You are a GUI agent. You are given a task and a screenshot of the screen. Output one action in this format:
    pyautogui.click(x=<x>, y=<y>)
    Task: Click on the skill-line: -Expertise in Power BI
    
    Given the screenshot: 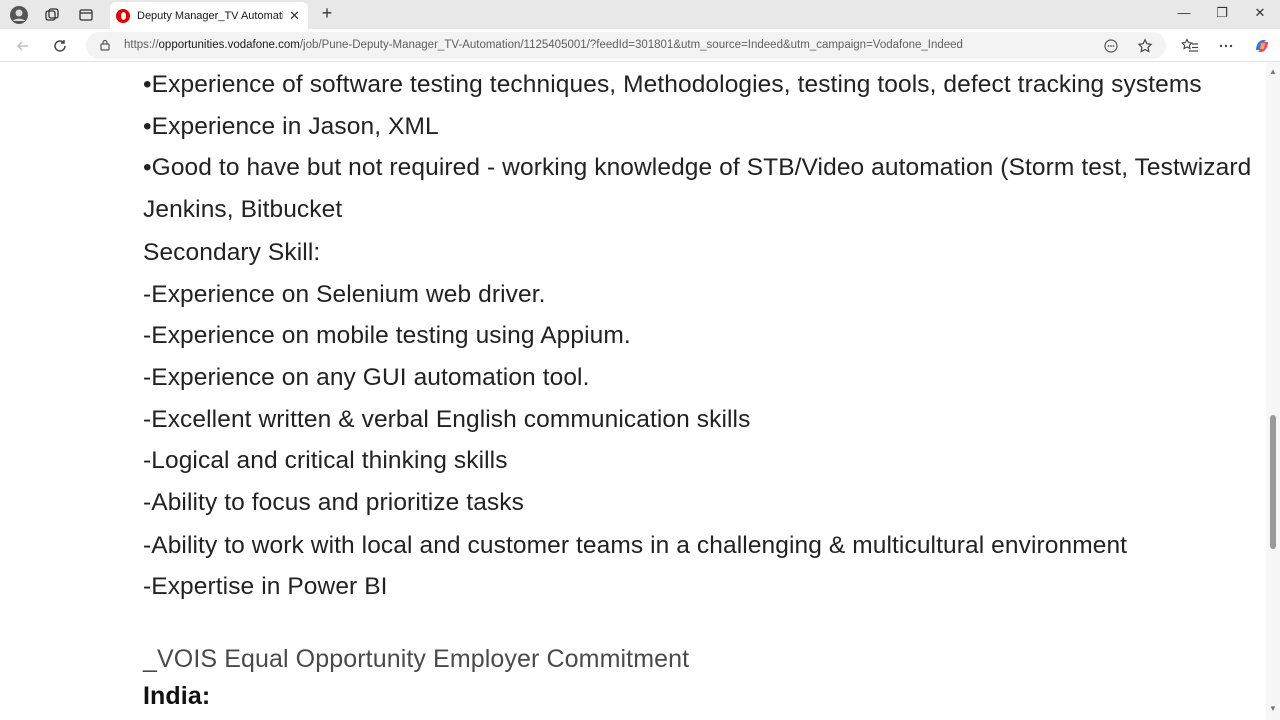 What is the action you would take?
    pyautogui.click(x=265, y=586)
    